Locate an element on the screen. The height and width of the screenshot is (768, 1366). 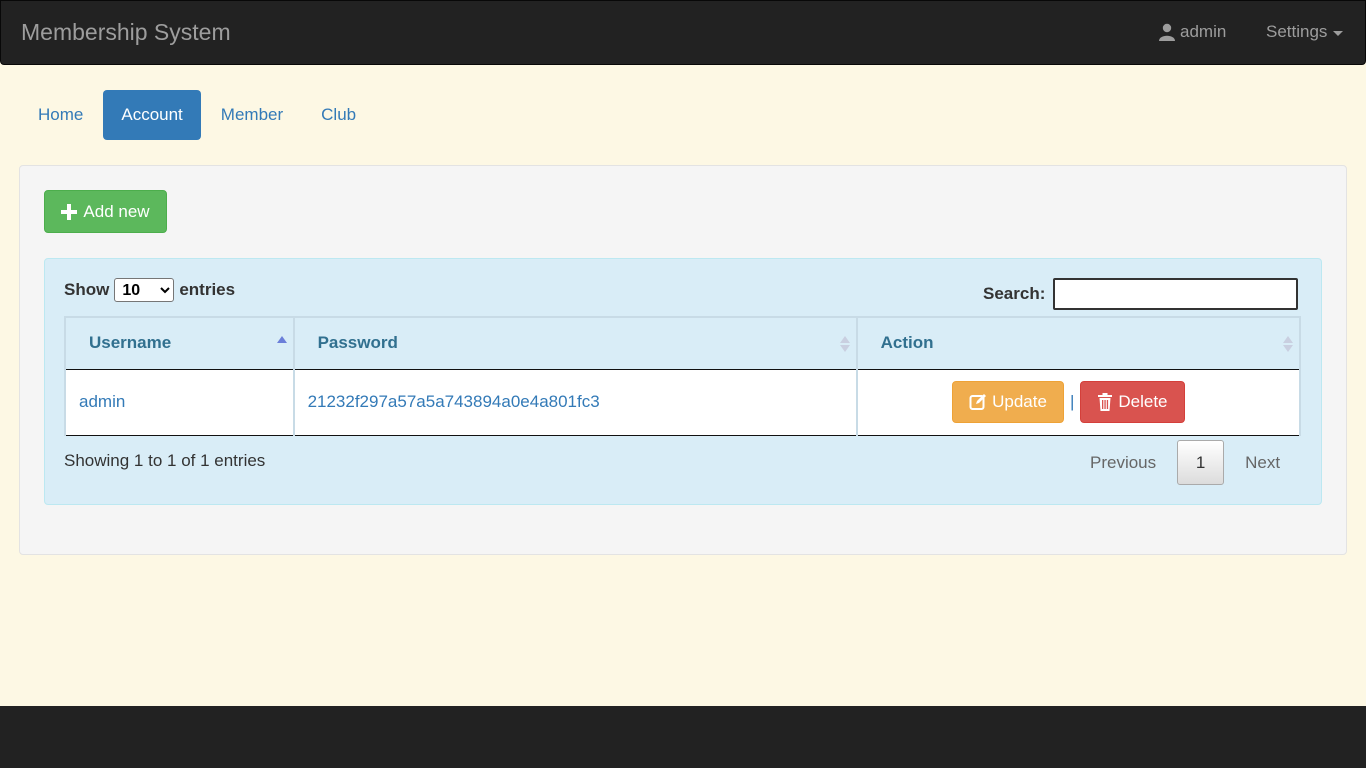
sort-asc-icon is located at coordinates (281, 339).